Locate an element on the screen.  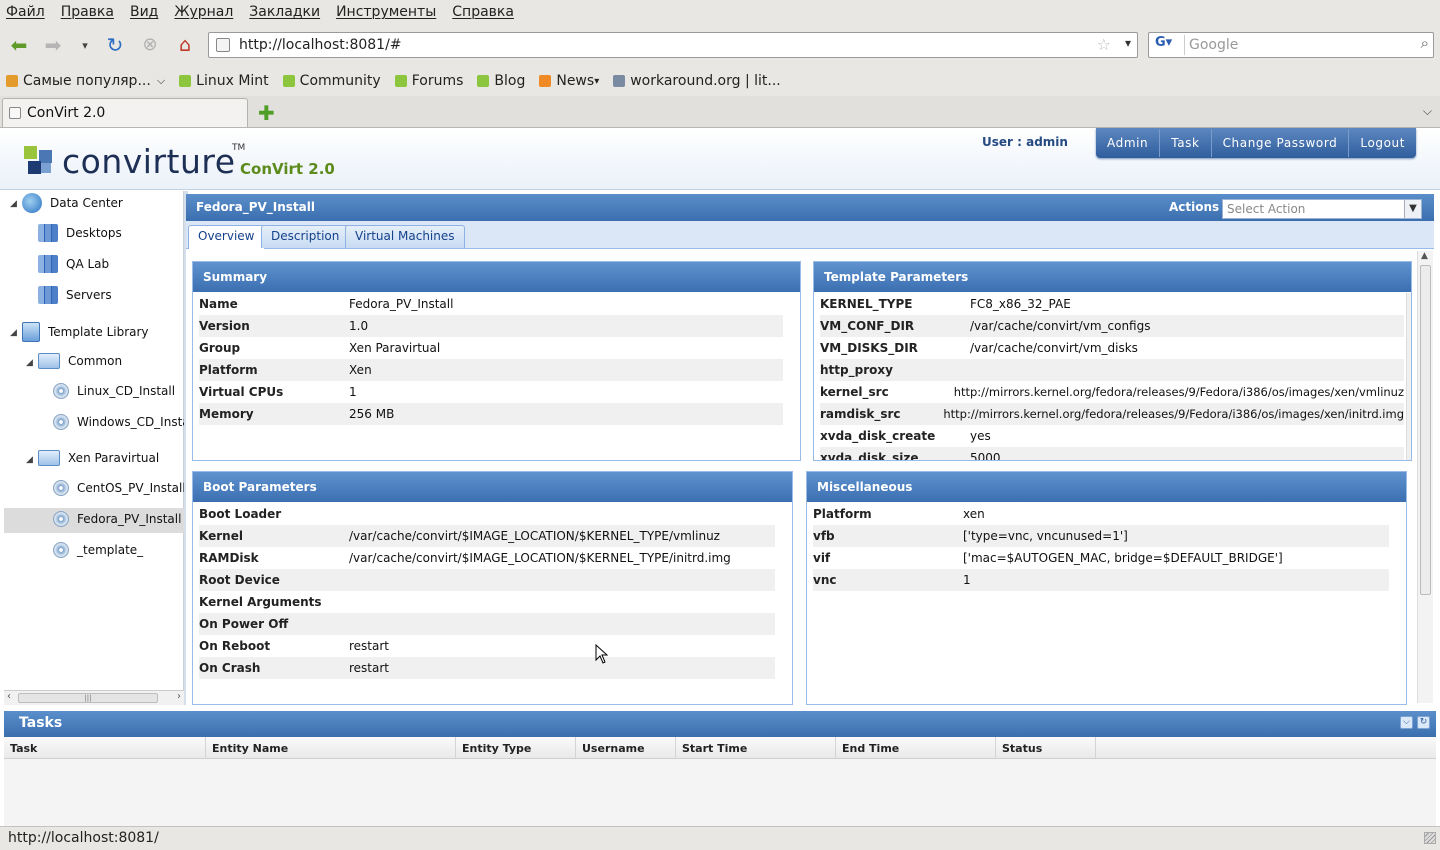
bookmark-linux-mint: Linux Mint is located at coordinates (224, 81).